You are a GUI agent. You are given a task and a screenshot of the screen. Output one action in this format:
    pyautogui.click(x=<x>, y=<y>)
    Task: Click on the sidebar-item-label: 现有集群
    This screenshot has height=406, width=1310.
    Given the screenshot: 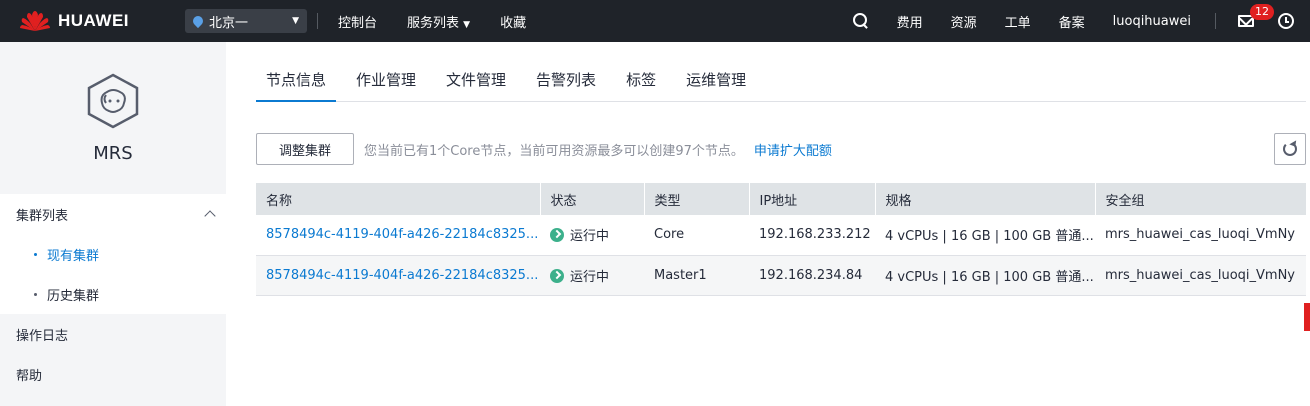 What is the action you would take?
    pyautogui.click(x=73, y=256)
    